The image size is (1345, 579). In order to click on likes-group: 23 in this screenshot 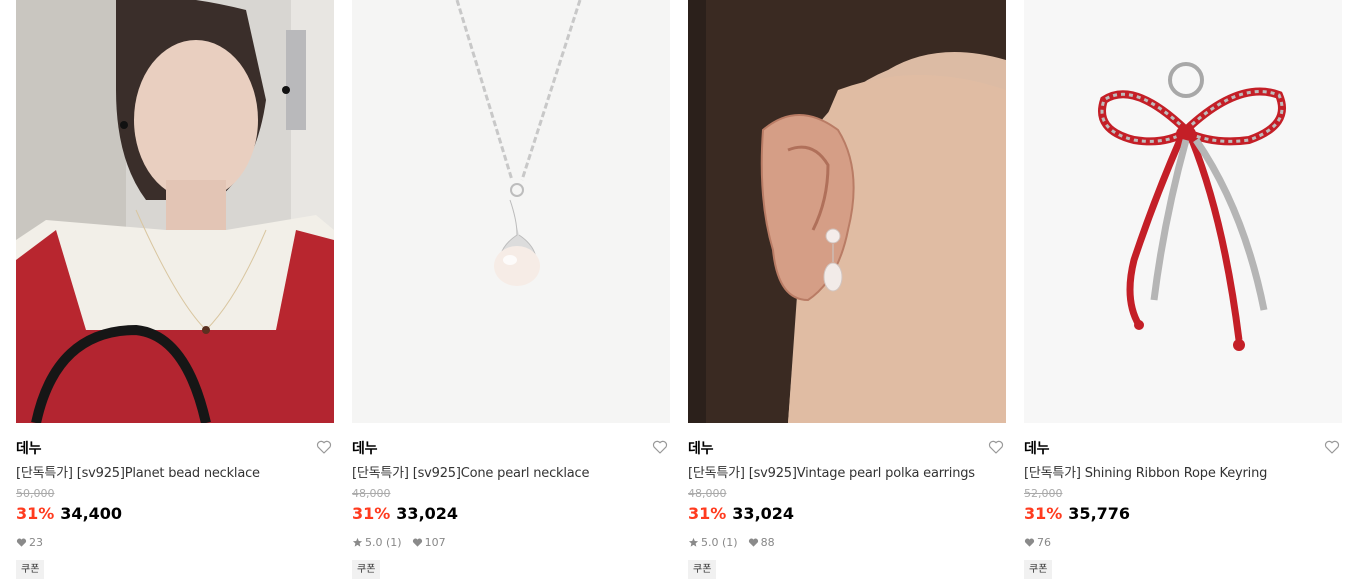, I will do `click(29, 542)`.